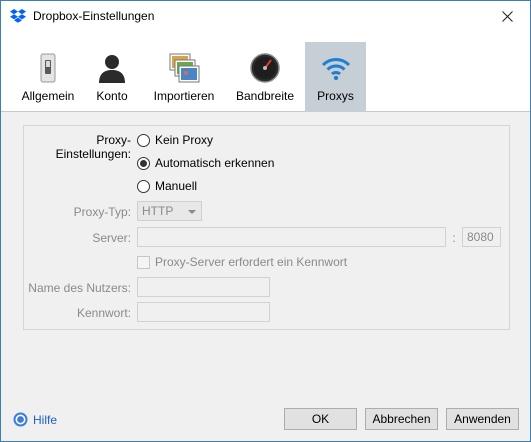  Describe the element at coordinates (102, 212) in the screenshot. I see `proxy-type-label: Proxy-Typ:` at that location.